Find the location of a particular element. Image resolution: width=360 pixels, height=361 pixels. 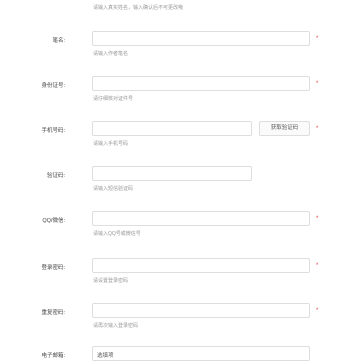

get-code-button: 获取验证码 is located at coordinates (284, 128).